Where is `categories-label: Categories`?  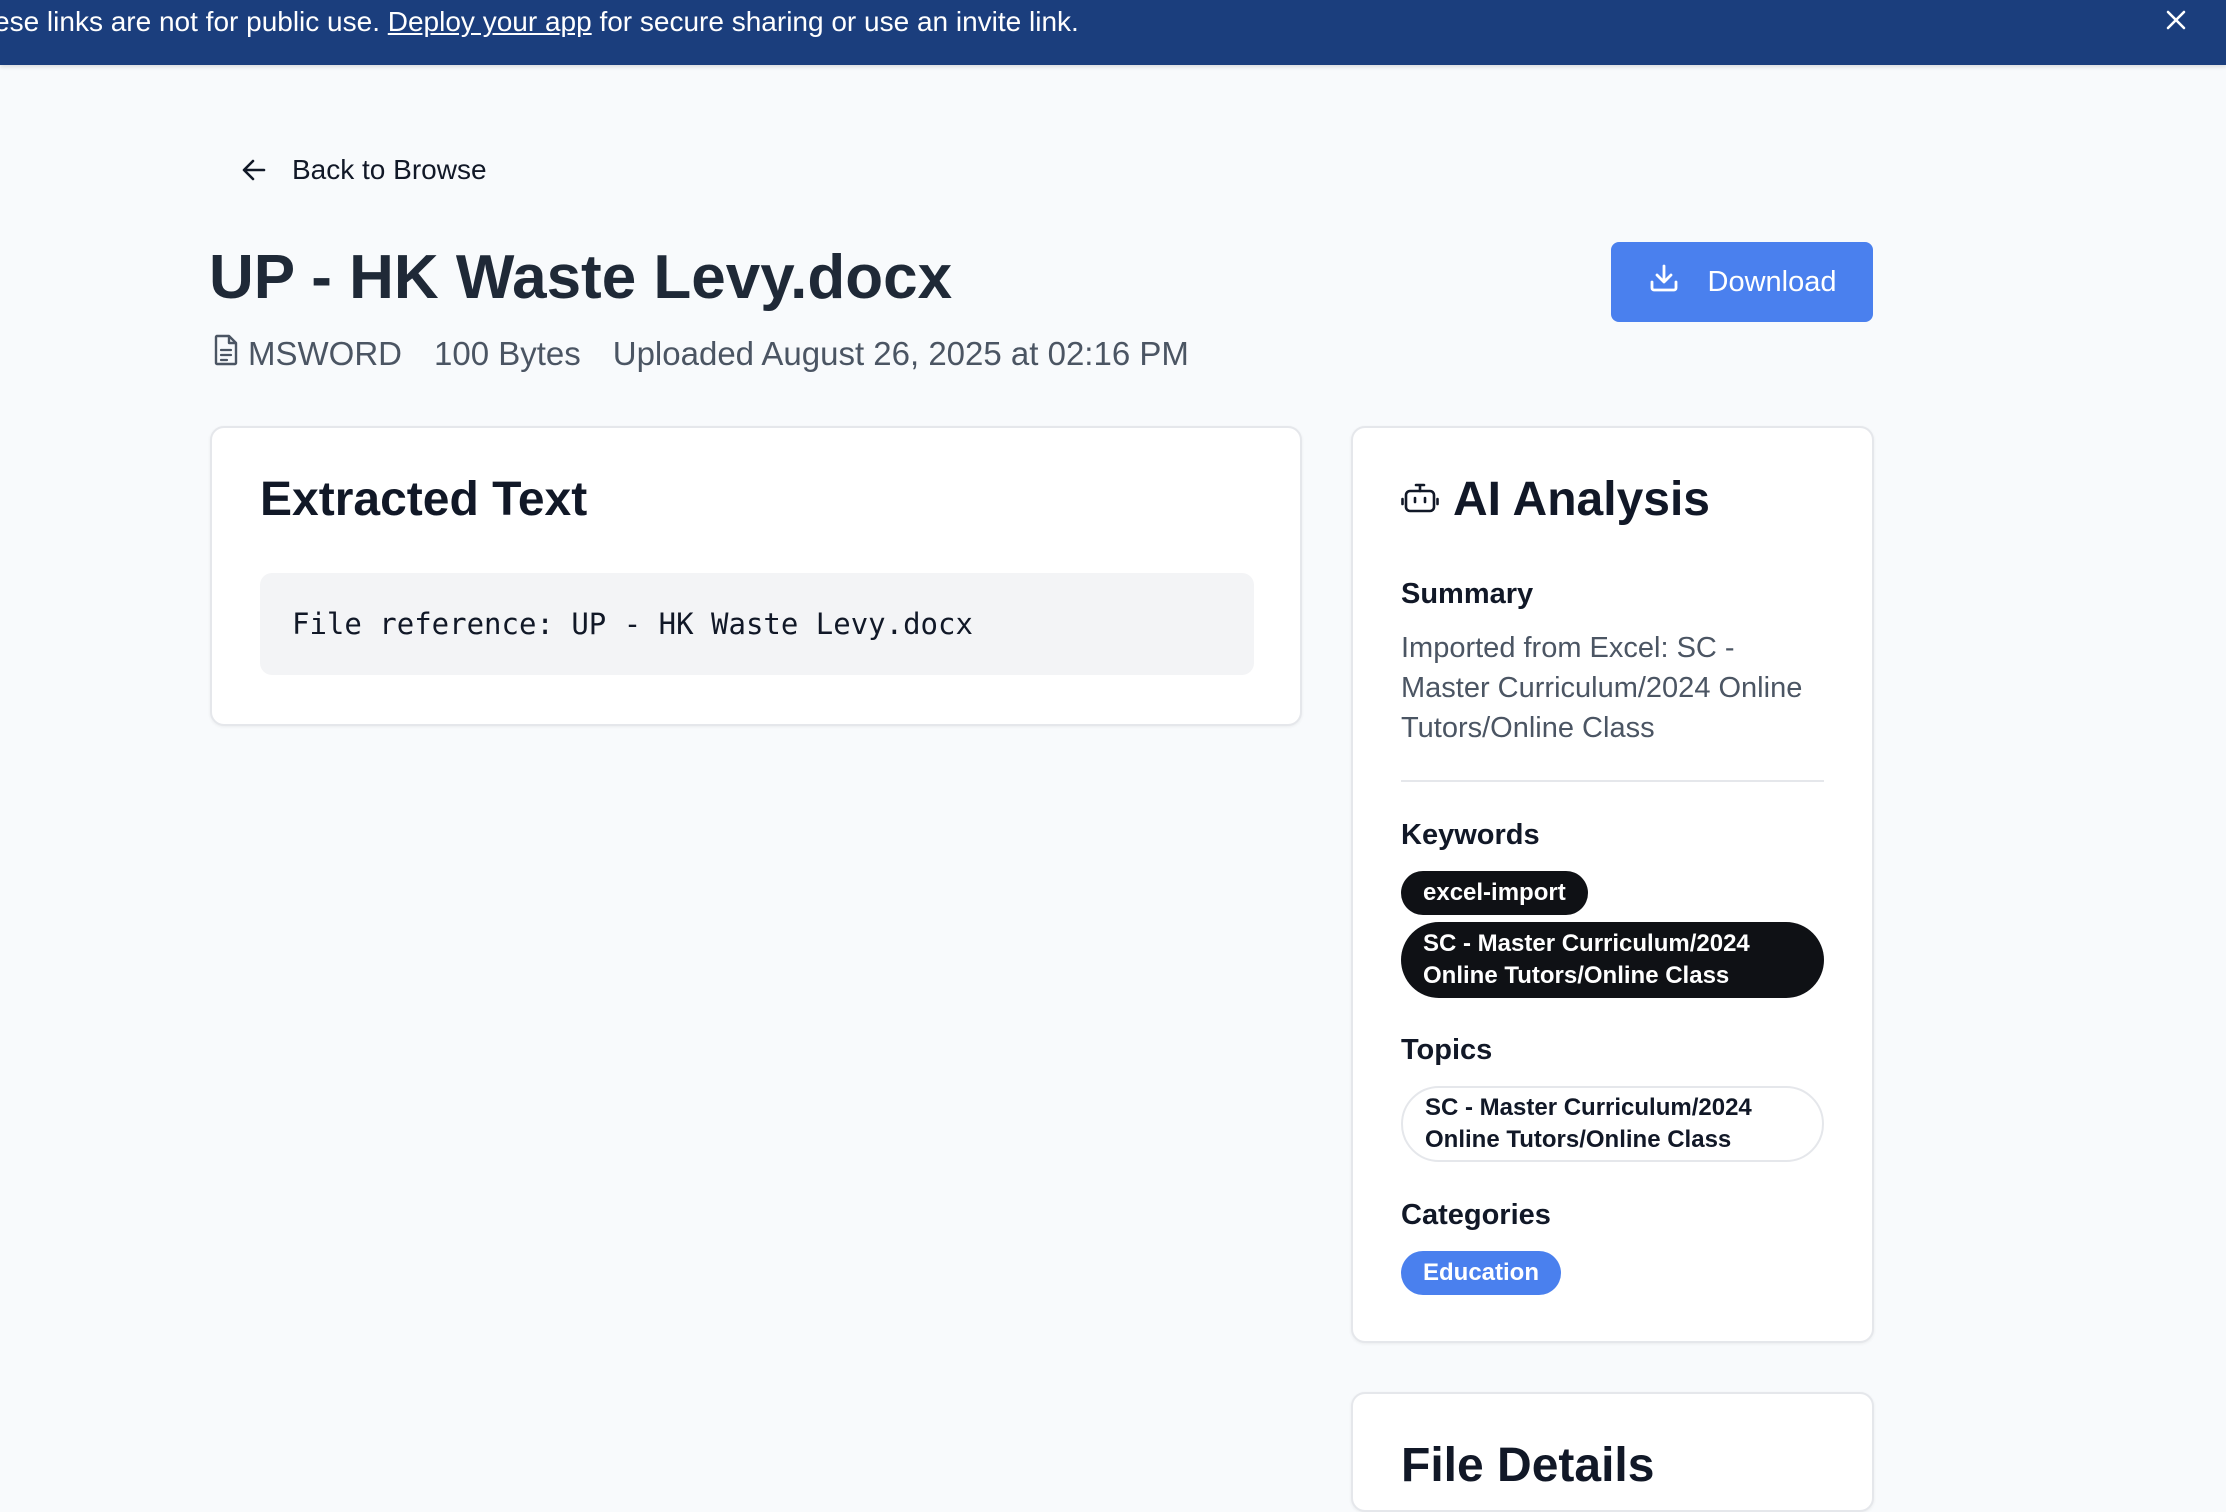 categories-label: Categories is located at coordinates (1476, 1215).